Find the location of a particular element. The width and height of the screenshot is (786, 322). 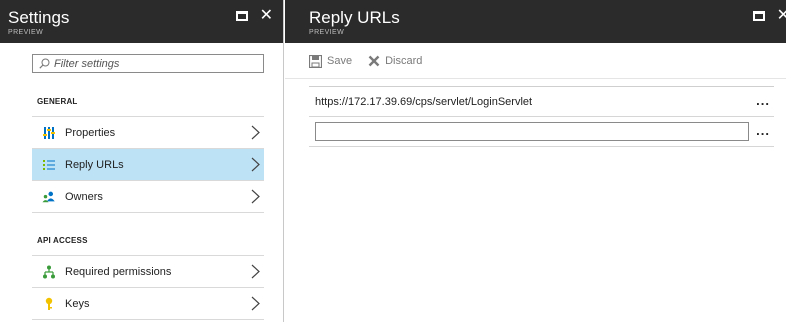

reply-urls-blade-header: Reply URLs PREVIEW ✕ is located at coordinates (535, 21).